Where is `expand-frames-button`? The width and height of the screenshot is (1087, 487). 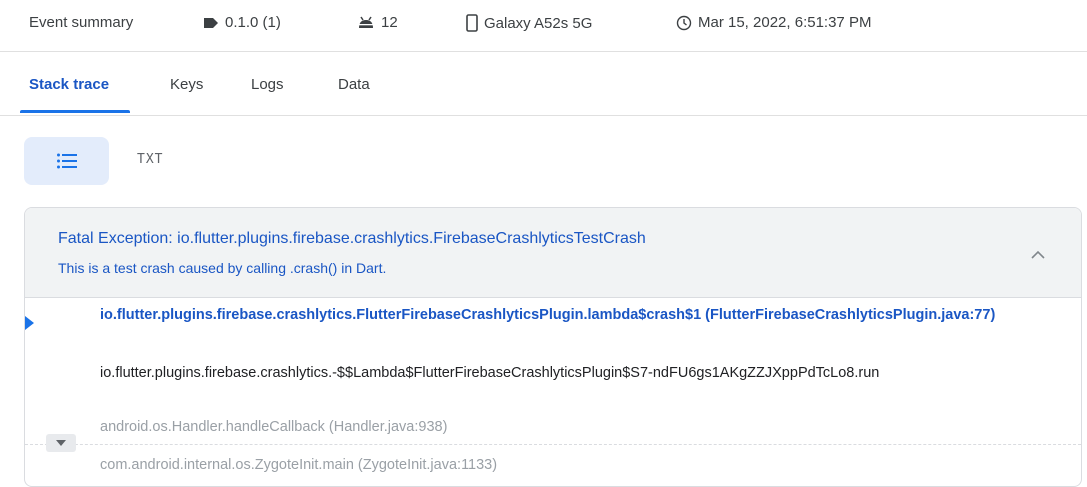
expand-frames-button is located at coordinates (61, 443).